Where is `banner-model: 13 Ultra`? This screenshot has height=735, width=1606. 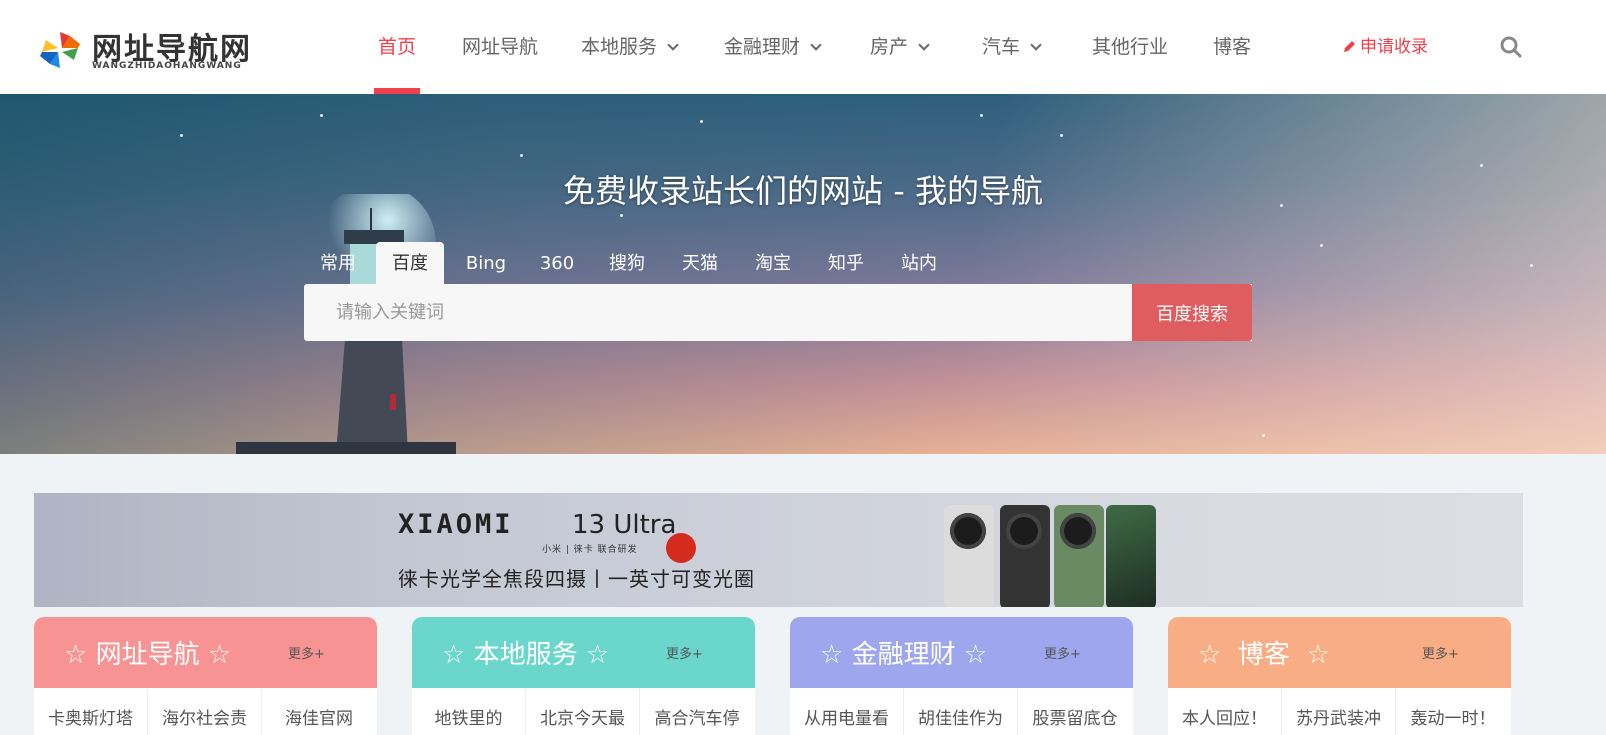 banner-model: 13 Ultra is located at coordinates (624, 525).